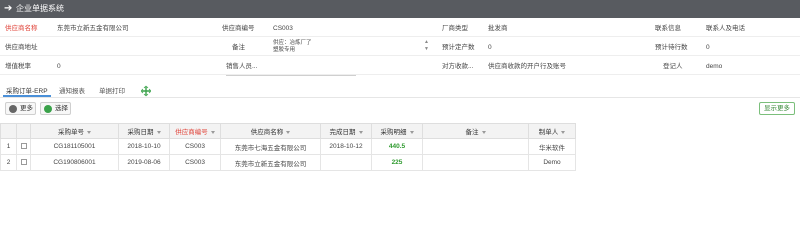 The height and width of the screenshot is (247, 800). I want to click on payment-field: 供应商收款的开户行及账号, so click(527, 66).